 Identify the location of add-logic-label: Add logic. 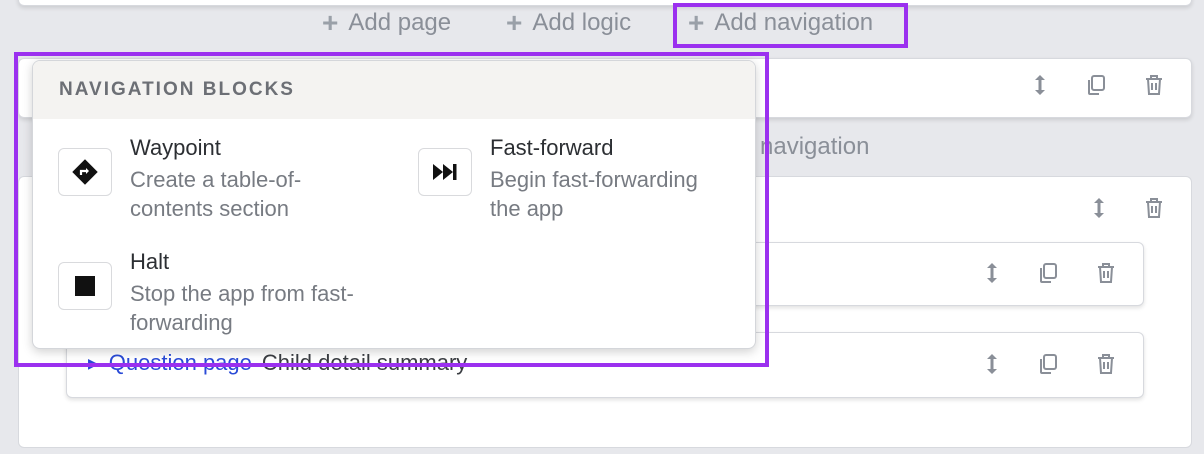
(582, 22).